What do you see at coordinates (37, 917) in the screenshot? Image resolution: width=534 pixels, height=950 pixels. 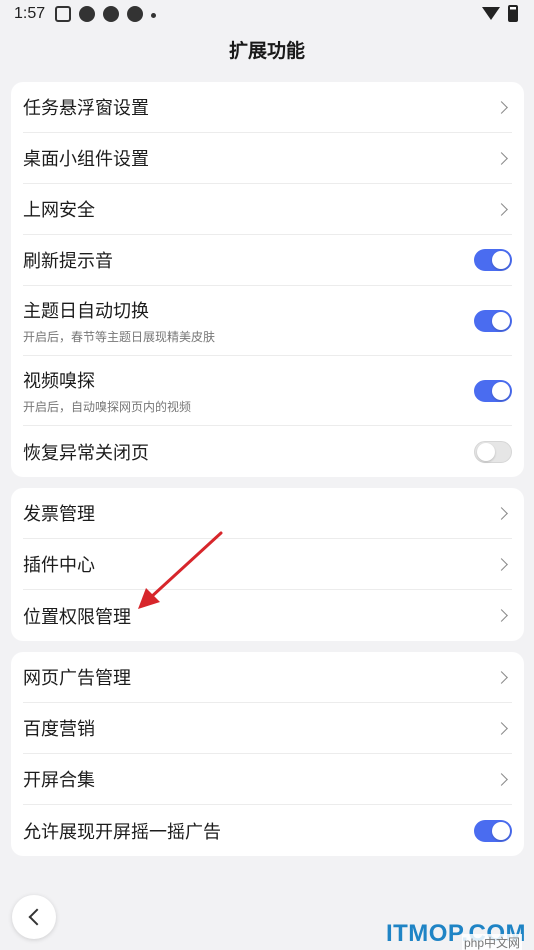 I see `back-arrow-icon` at bounding box center [37, 917].